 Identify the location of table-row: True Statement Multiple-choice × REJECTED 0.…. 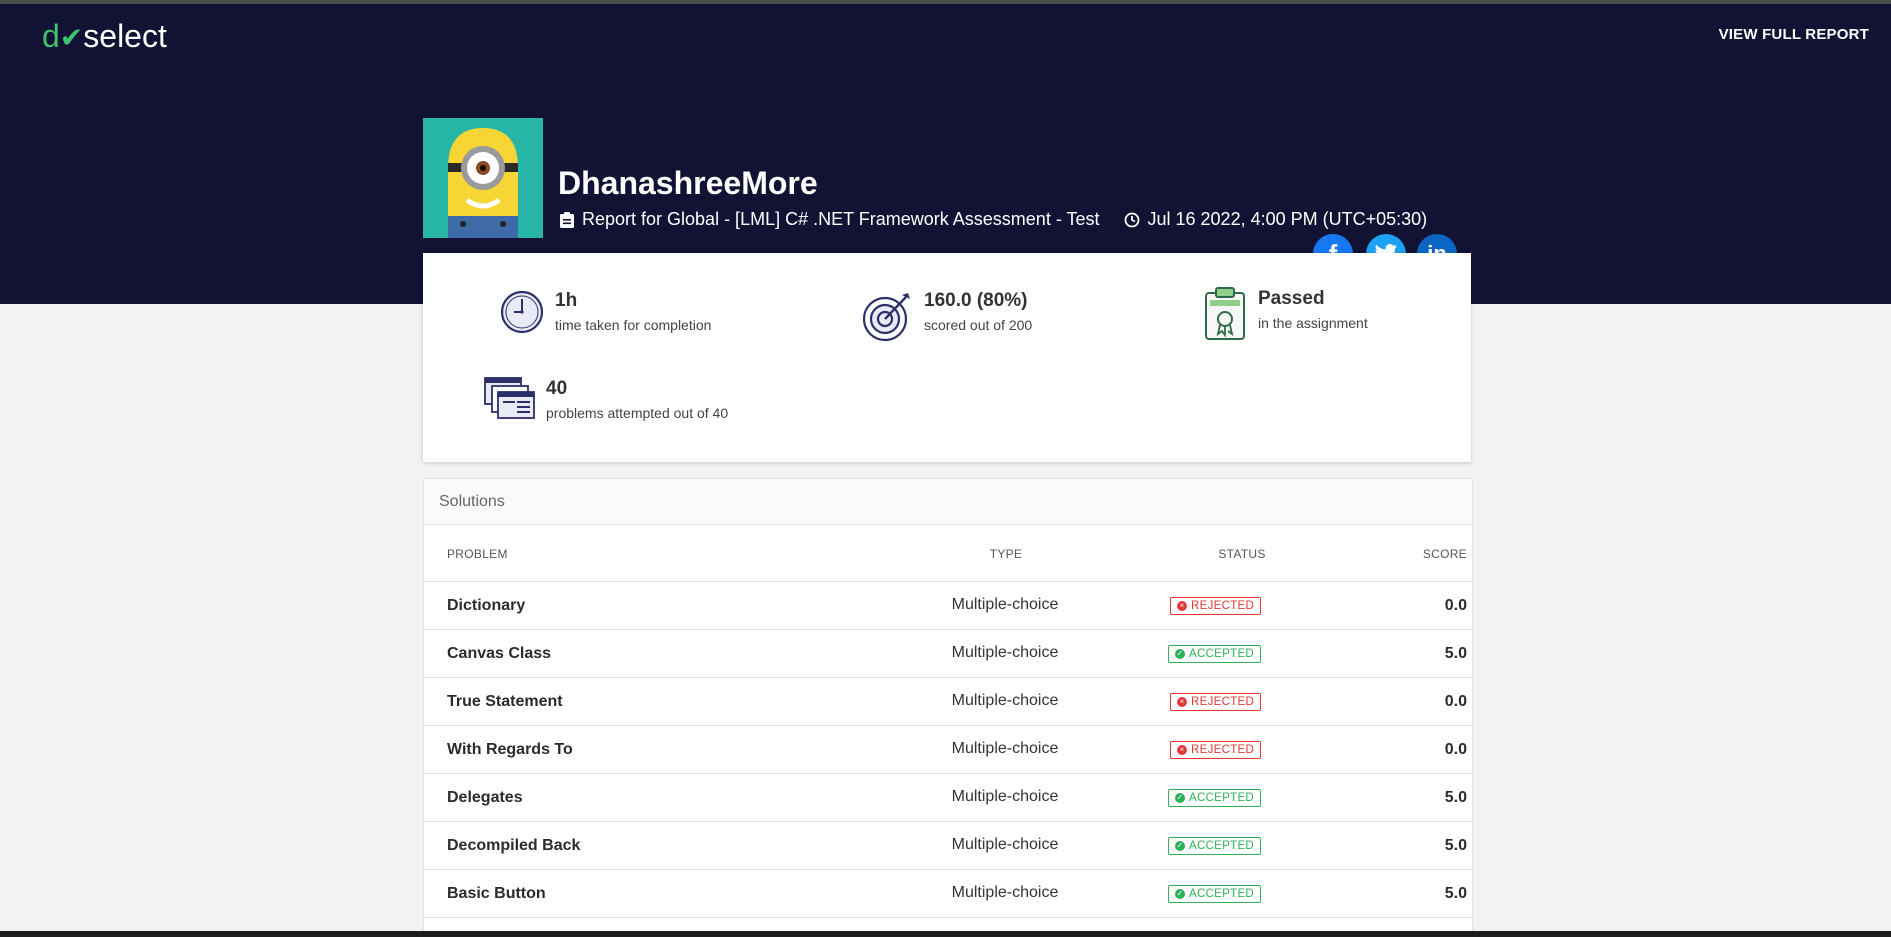
(948, 702).